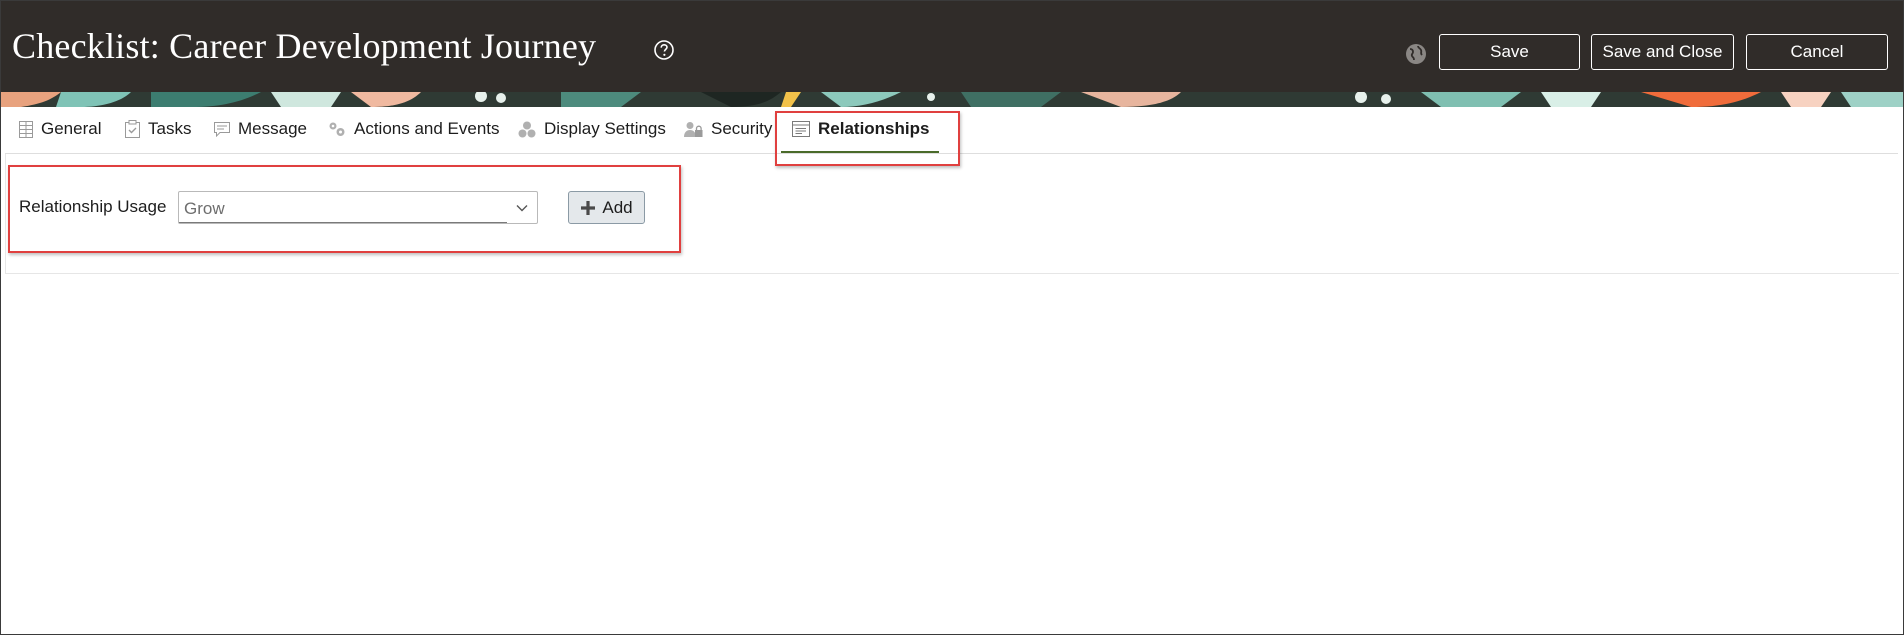  I want to click on save-and-close-button: Save and Close, so click(1662, 52).